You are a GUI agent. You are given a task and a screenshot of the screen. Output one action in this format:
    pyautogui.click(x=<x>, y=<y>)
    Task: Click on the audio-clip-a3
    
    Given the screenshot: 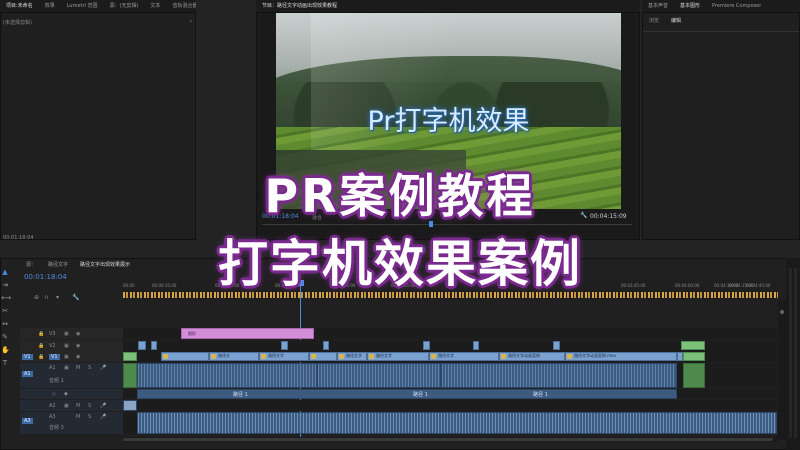 What is the action you would take?
    pyautogui.click(x=457, y=423)
    